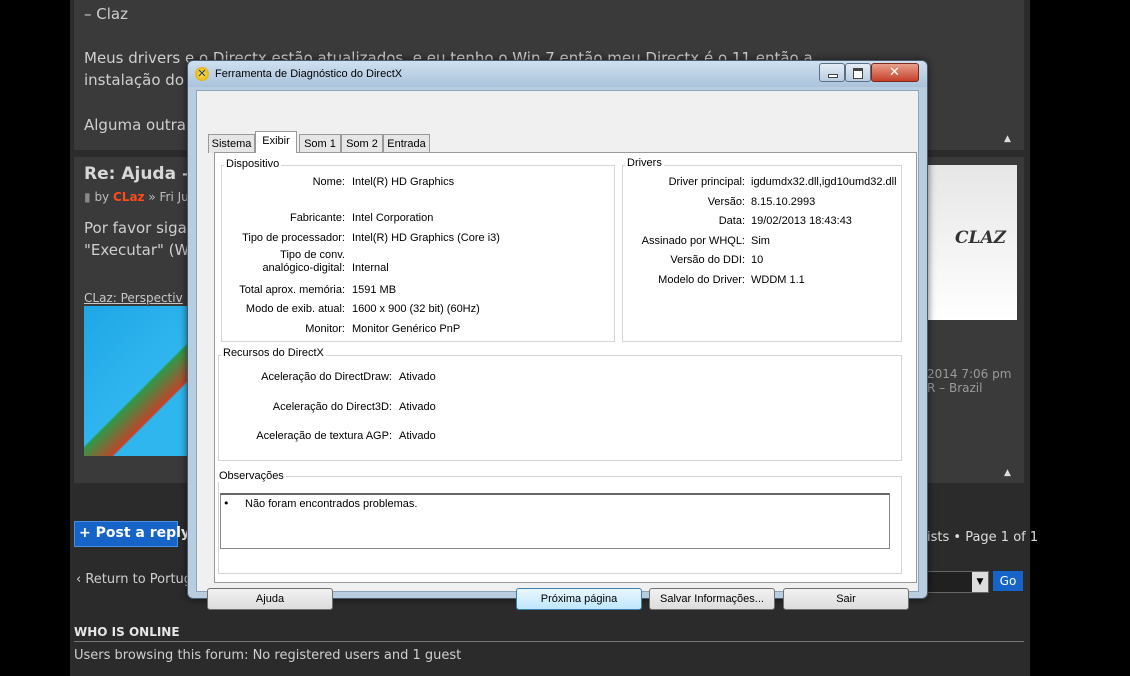  I want to click on driver-model-label: Modelo do Driver:, so click(701, 280).